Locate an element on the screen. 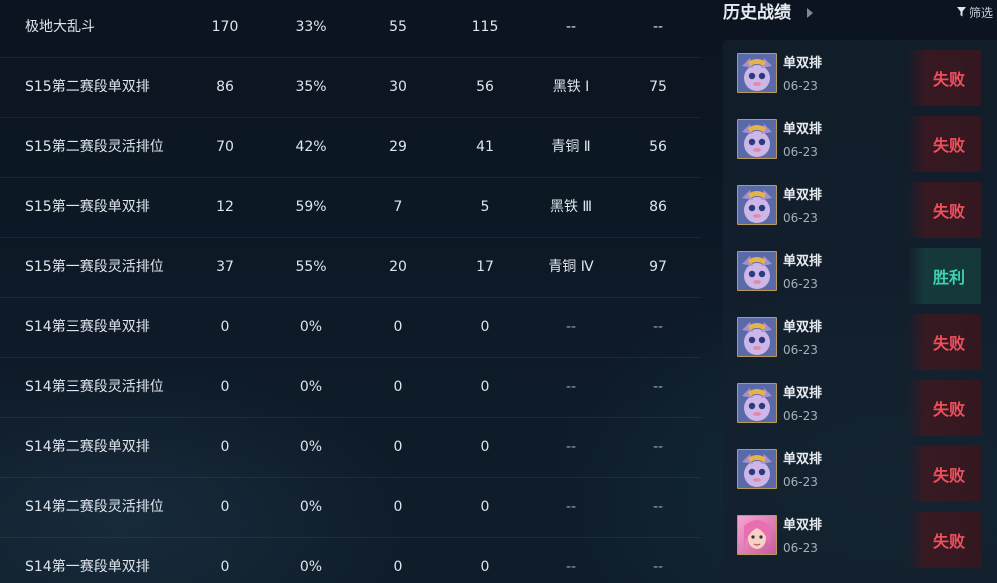 This screenshot has height=583, width=997. queue-name: 极地大乱斗 is located at coordinates (60, 27).